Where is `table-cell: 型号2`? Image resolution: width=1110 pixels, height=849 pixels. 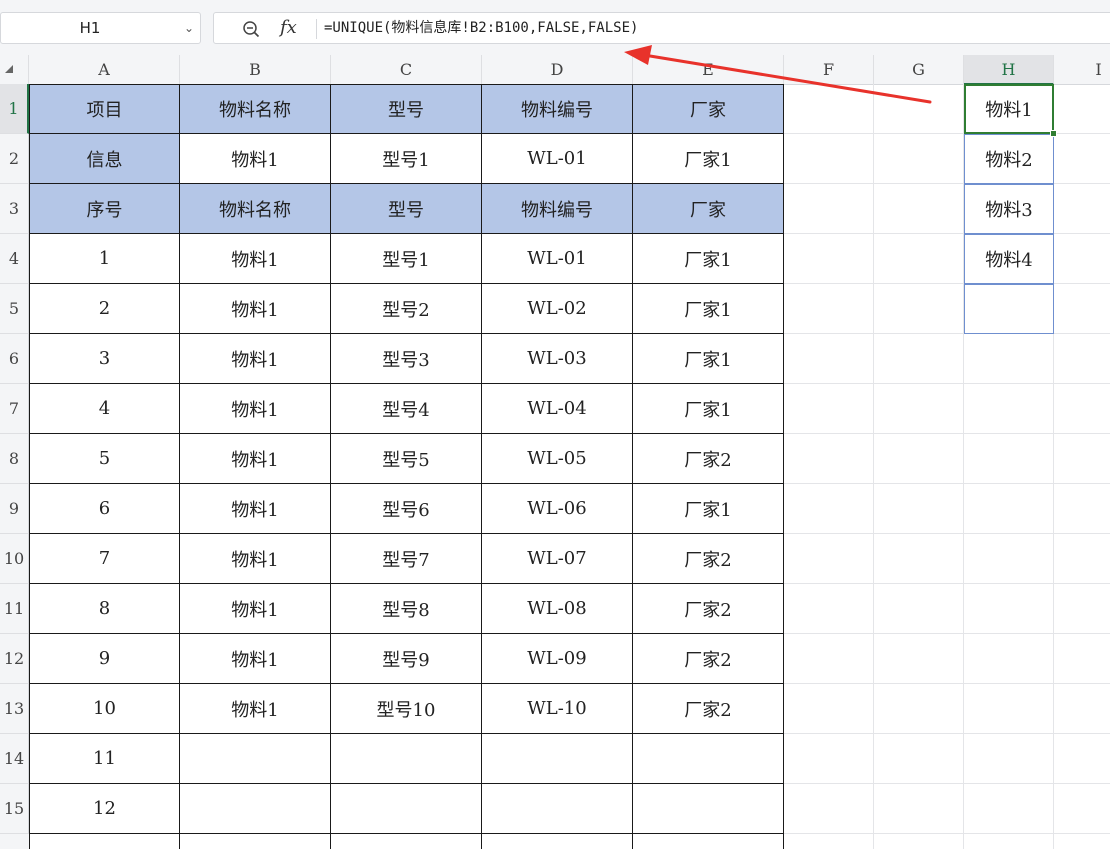
table-cell: 型号2 is located at coordinates (406, 309).